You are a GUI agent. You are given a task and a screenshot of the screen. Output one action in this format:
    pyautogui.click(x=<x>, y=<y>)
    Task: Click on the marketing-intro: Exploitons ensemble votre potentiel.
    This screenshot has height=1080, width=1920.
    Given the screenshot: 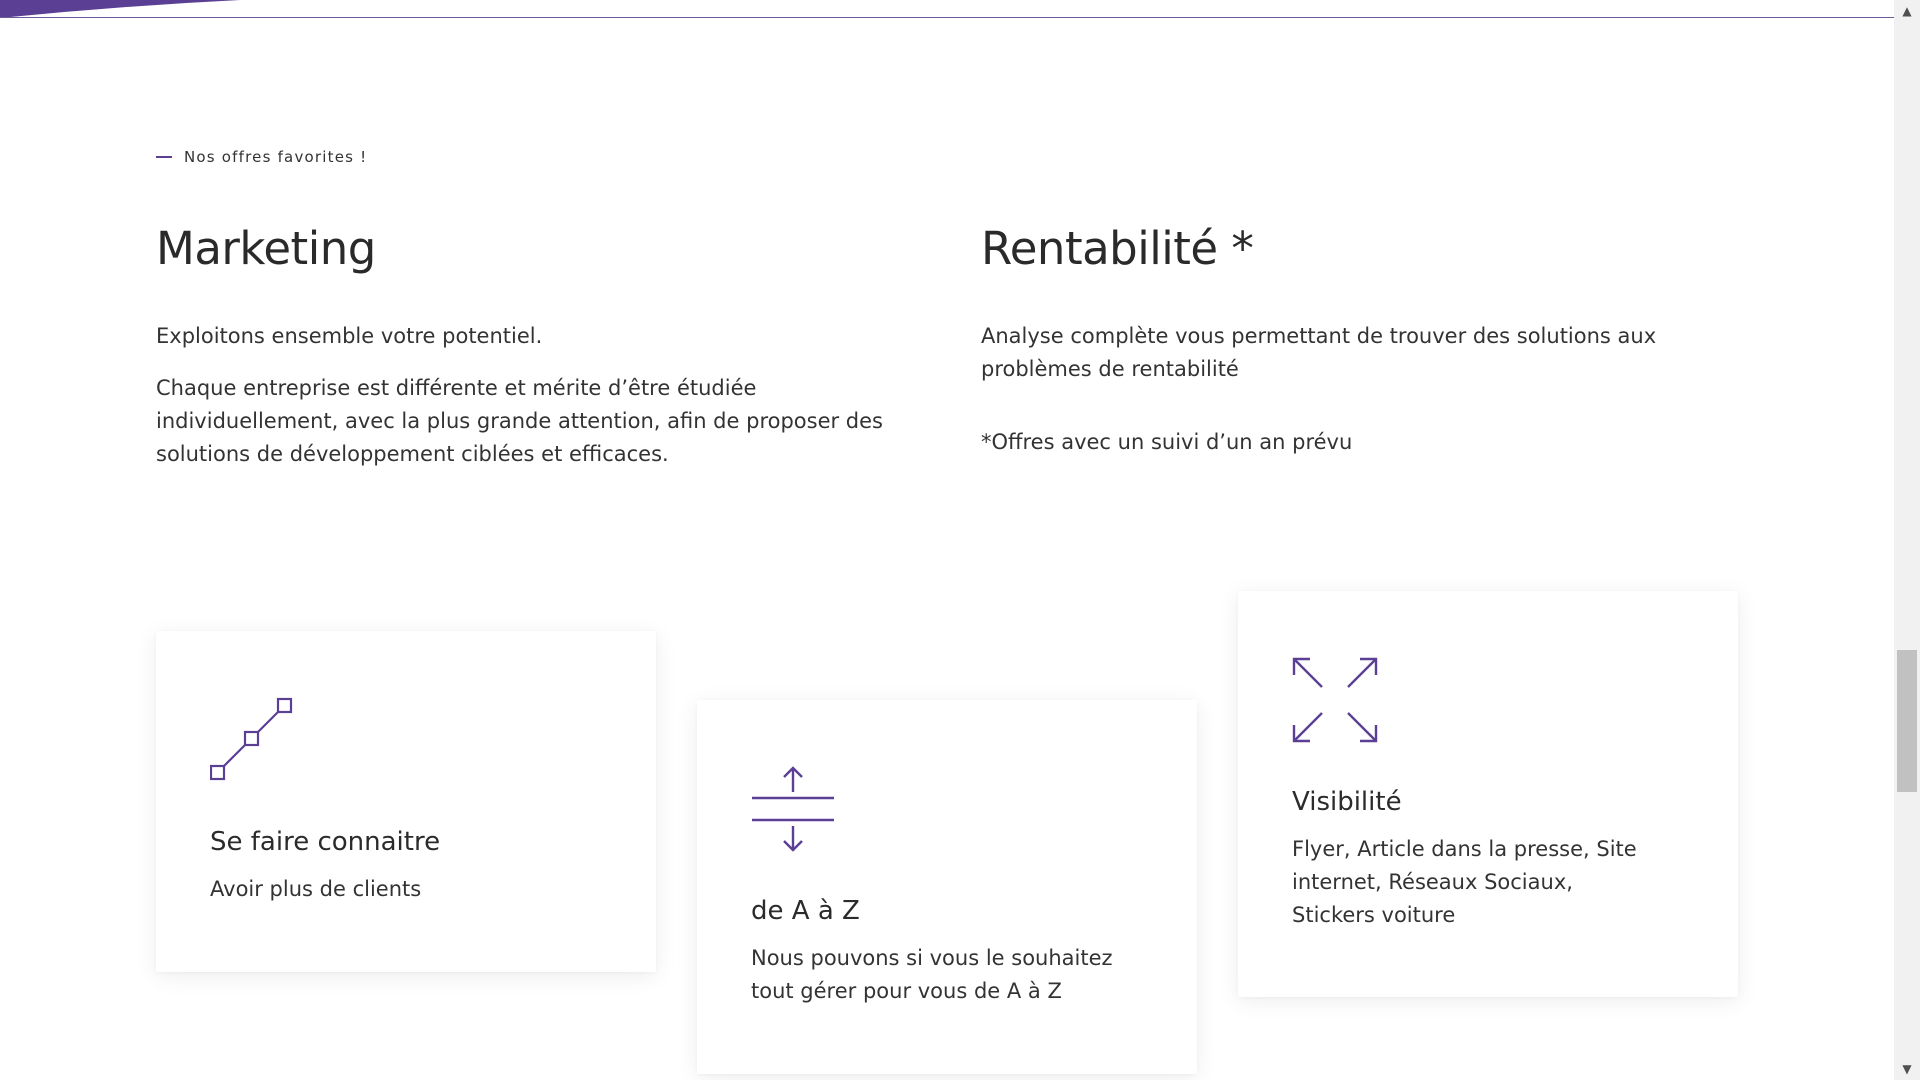 What is the action you would take?
    pyautogui.click(x=349, y=336)
    